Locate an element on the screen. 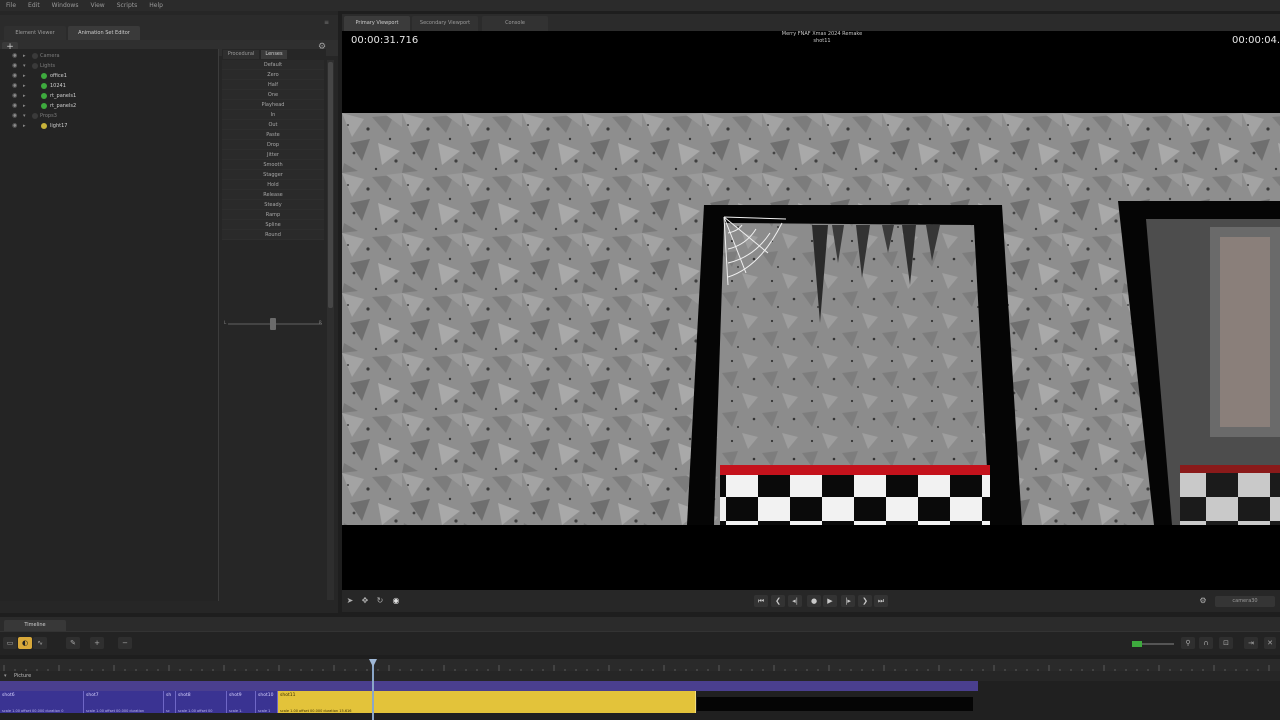 The height and width of the screenshot is (720, 1280). menu-view: View is located at coordinates (97, 5).